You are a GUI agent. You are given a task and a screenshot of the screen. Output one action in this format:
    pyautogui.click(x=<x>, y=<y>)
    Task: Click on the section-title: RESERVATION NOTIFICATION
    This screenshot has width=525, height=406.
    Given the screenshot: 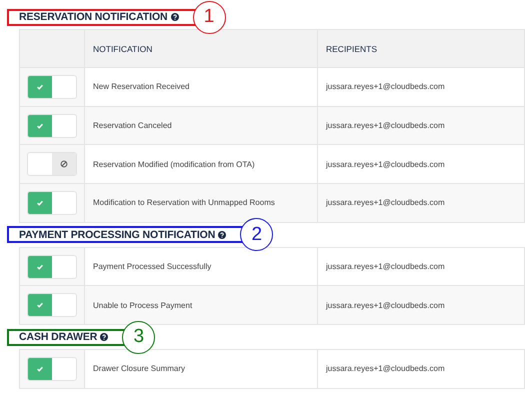 What is the action you would take?
    pyautogui.click(x=93, y=17)
    